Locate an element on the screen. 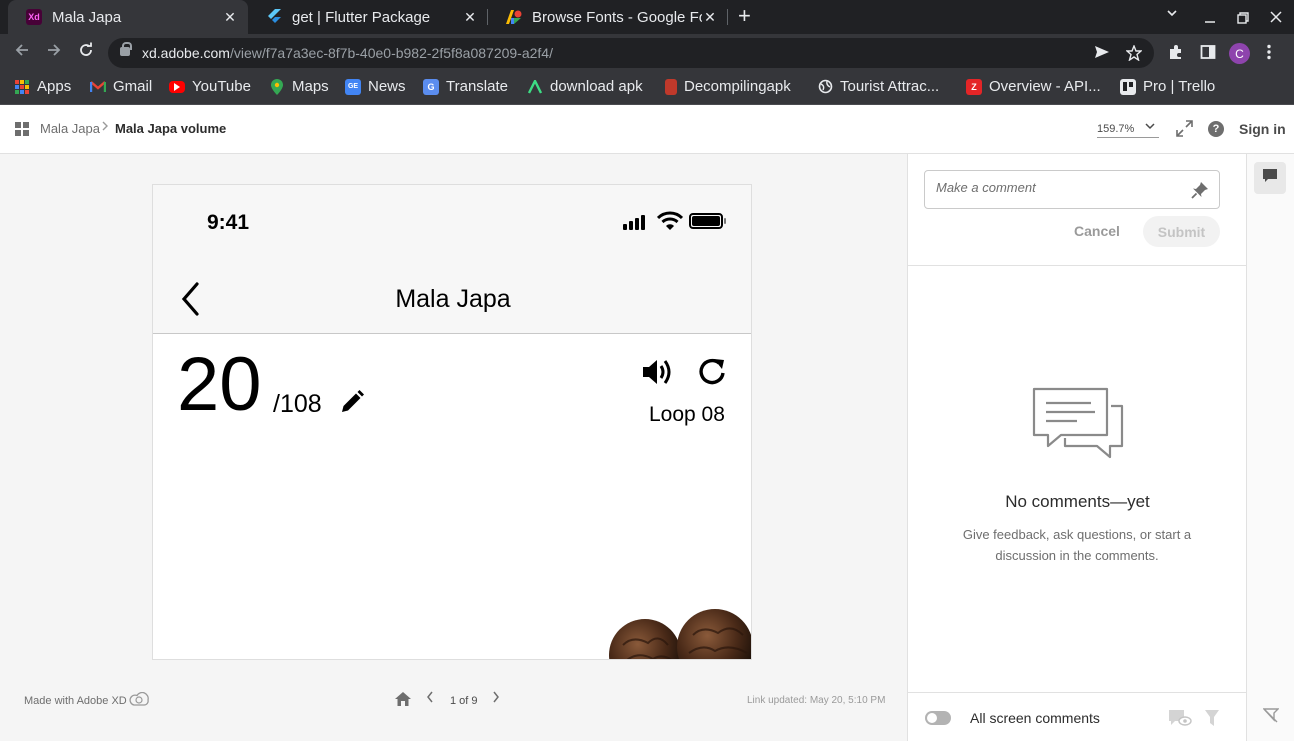  creative-cloud-icon is located at coordinates (139, 701).